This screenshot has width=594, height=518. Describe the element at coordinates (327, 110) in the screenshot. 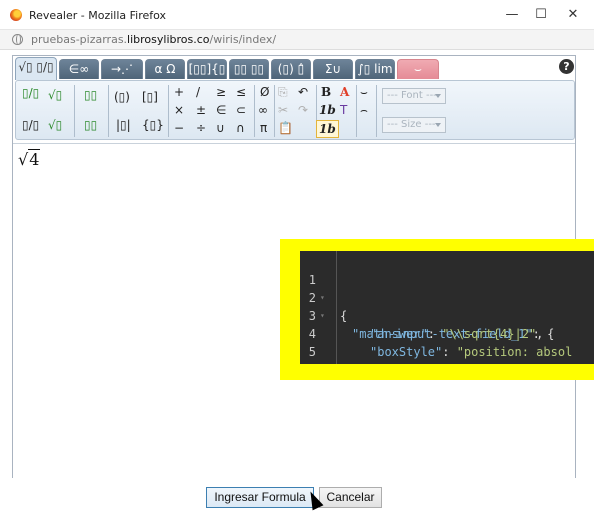

I see `italic-button: 1b` at that location.